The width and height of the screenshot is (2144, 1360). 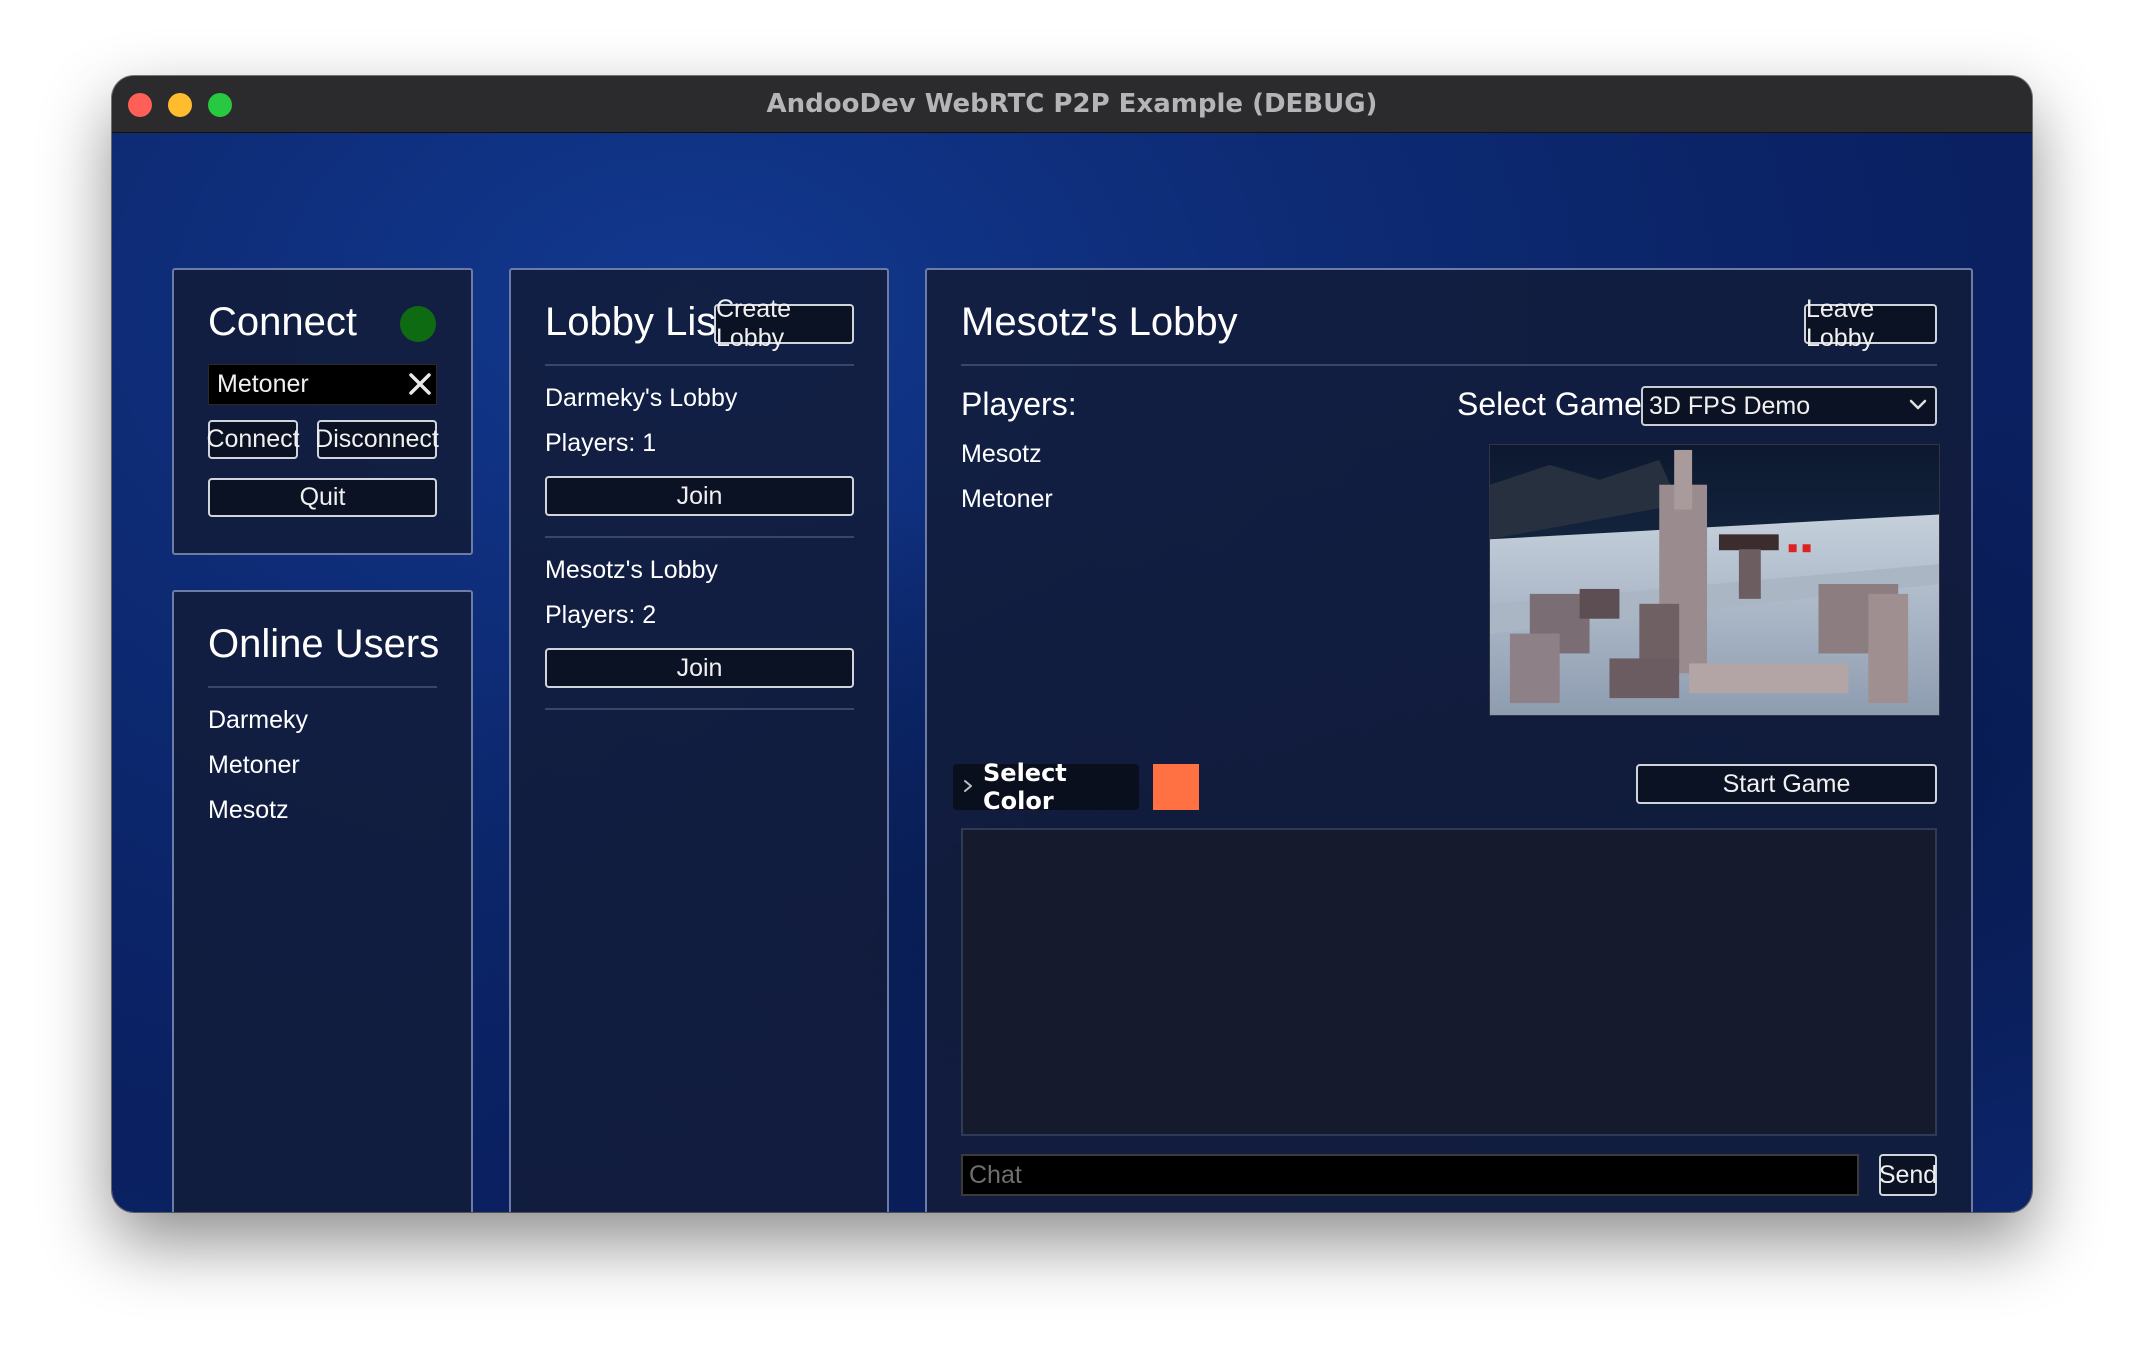 What do you see at coordinates (636, 322) in the screenshot?
I see `lobby-list-title: Lobby List` at bounding box center [636, 322].